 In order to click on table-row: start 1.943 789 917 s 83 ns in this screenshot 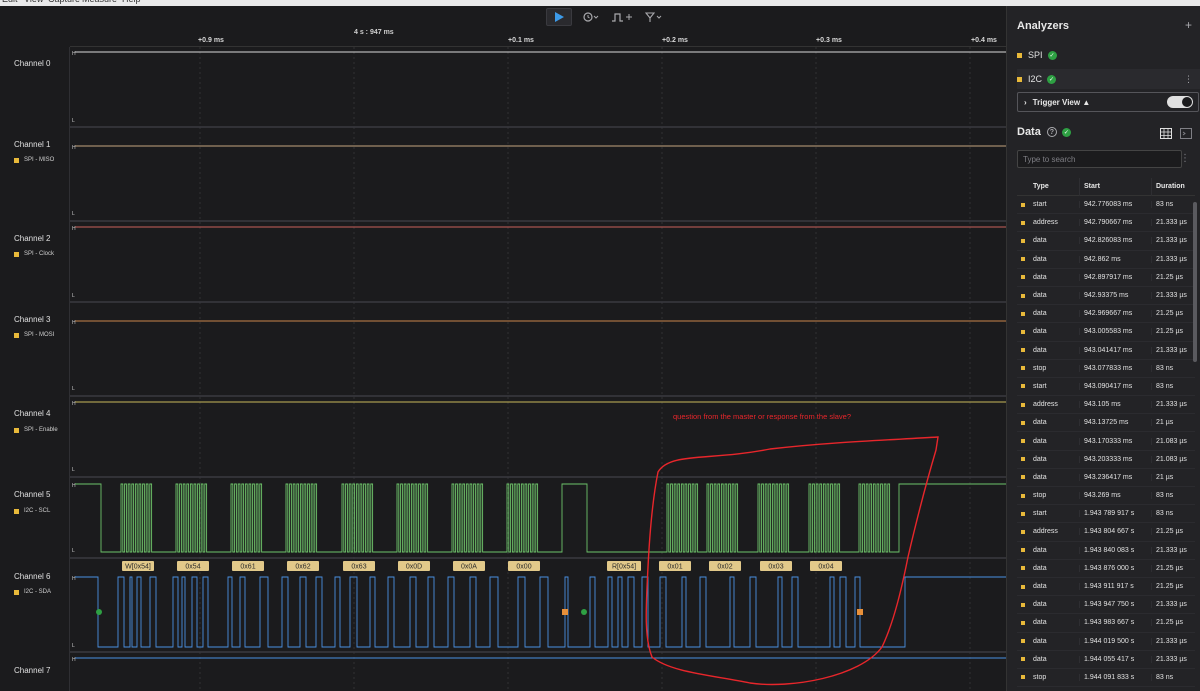, I will do `click(1106, 514)`.